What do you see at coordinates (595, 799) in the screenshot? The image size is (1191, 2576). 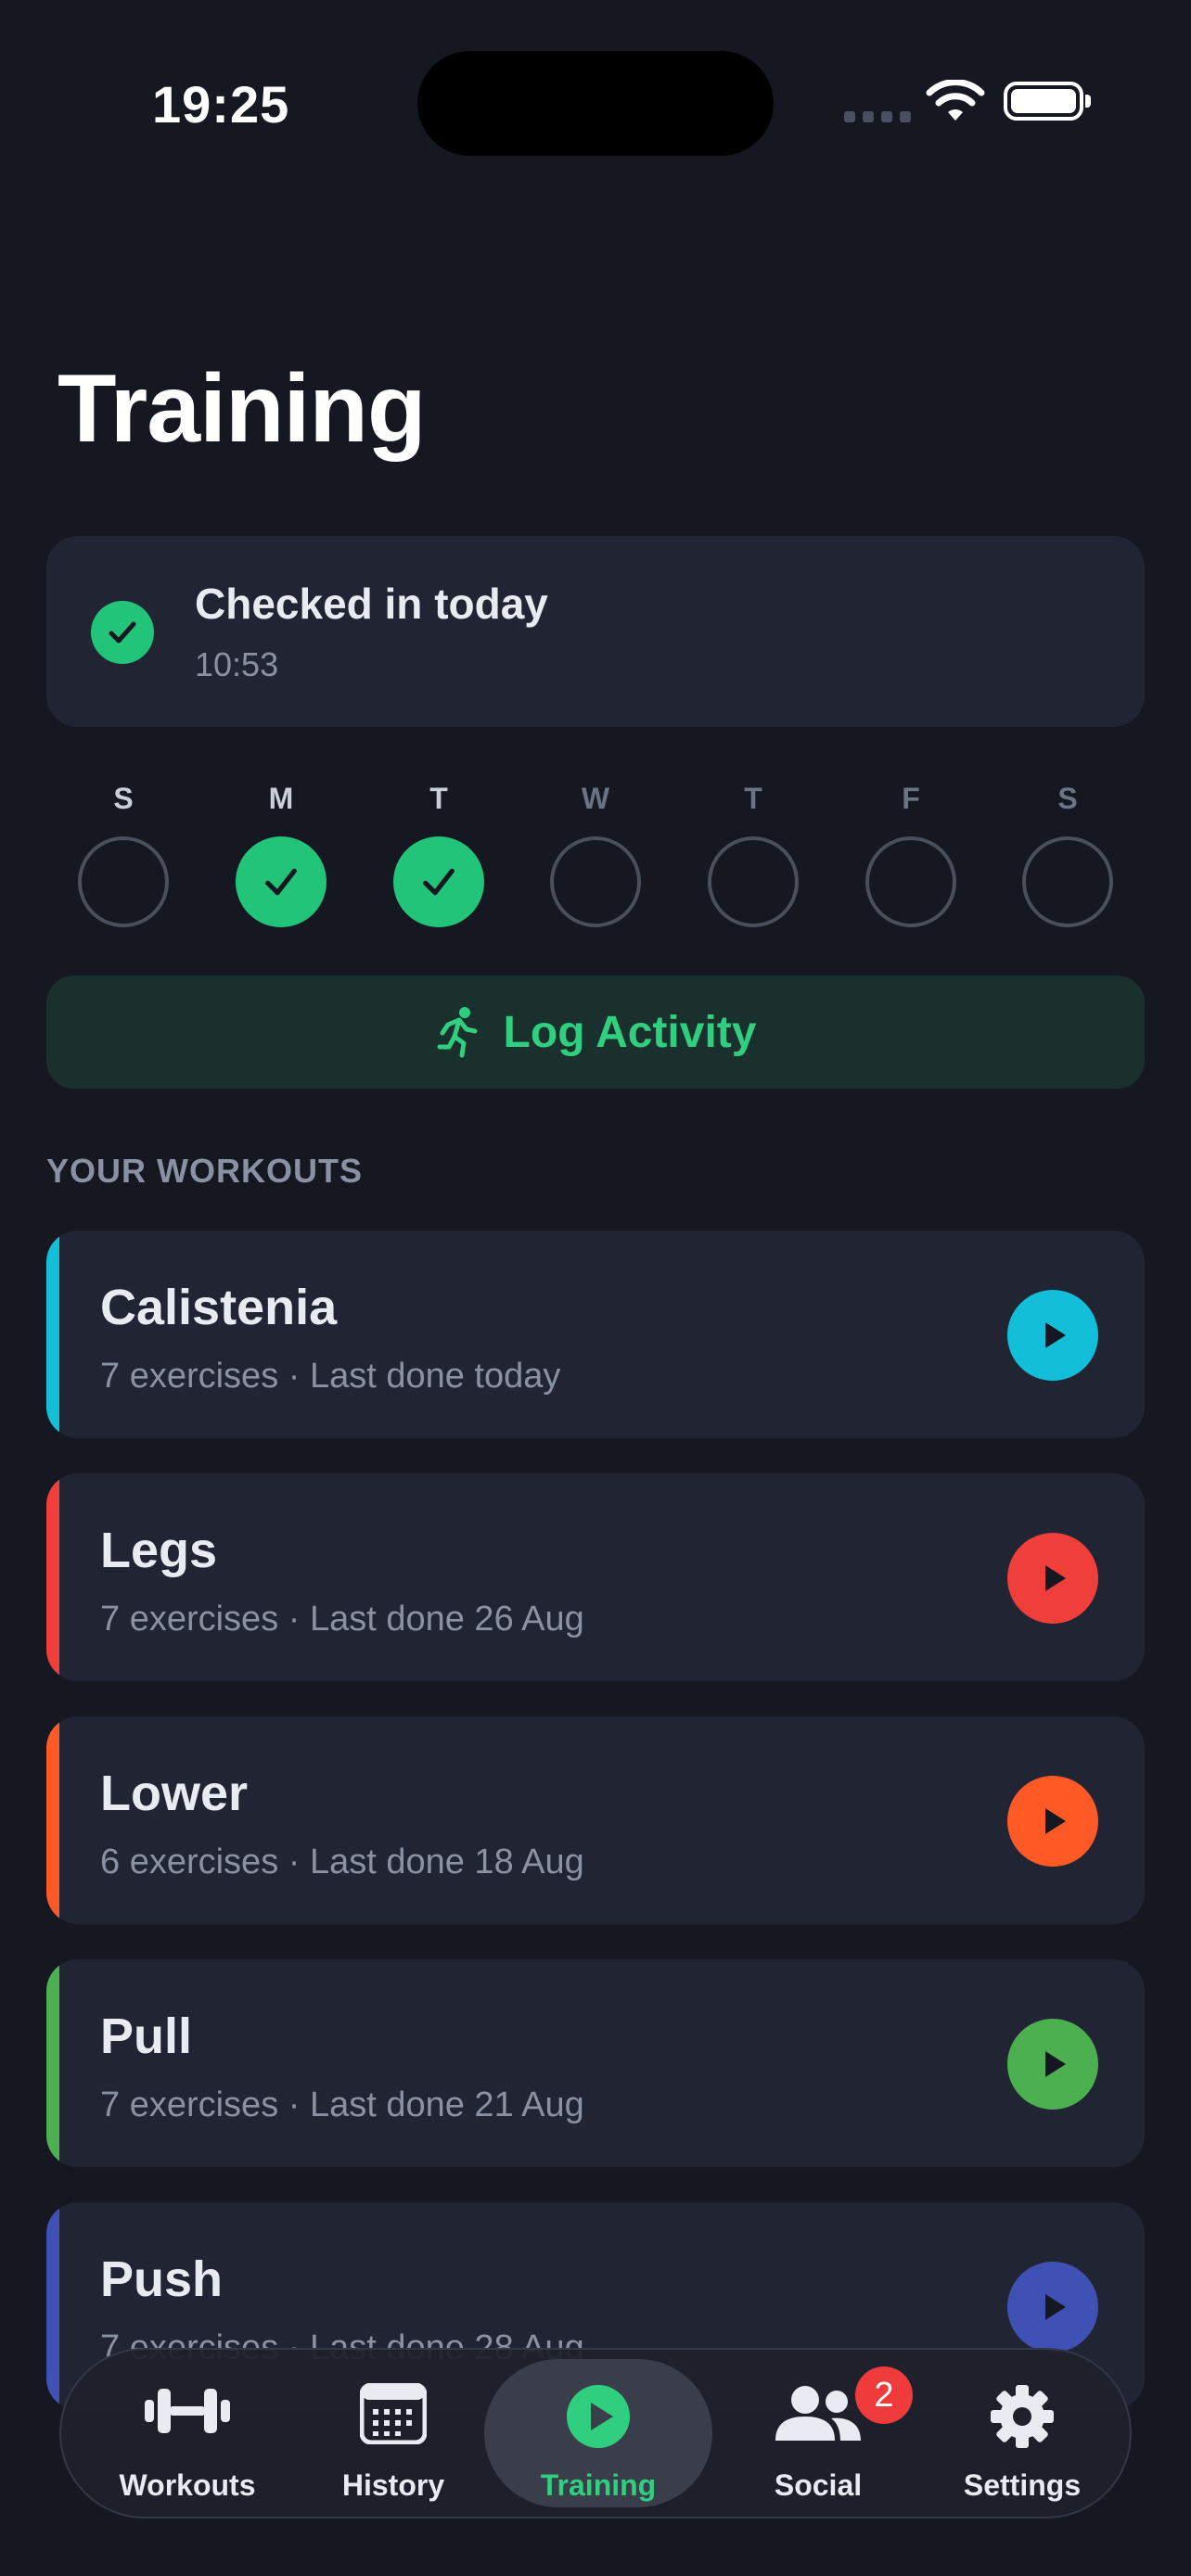 I see `day-letter: W` at bounding box center [595, 799].